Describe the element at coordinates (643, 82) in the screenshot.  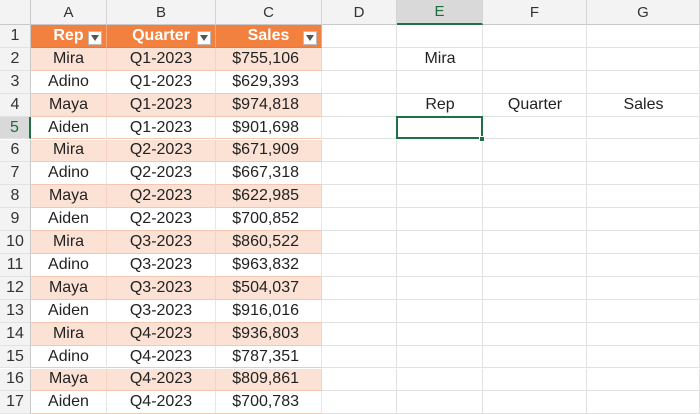
I see `cell-g3` at that location.